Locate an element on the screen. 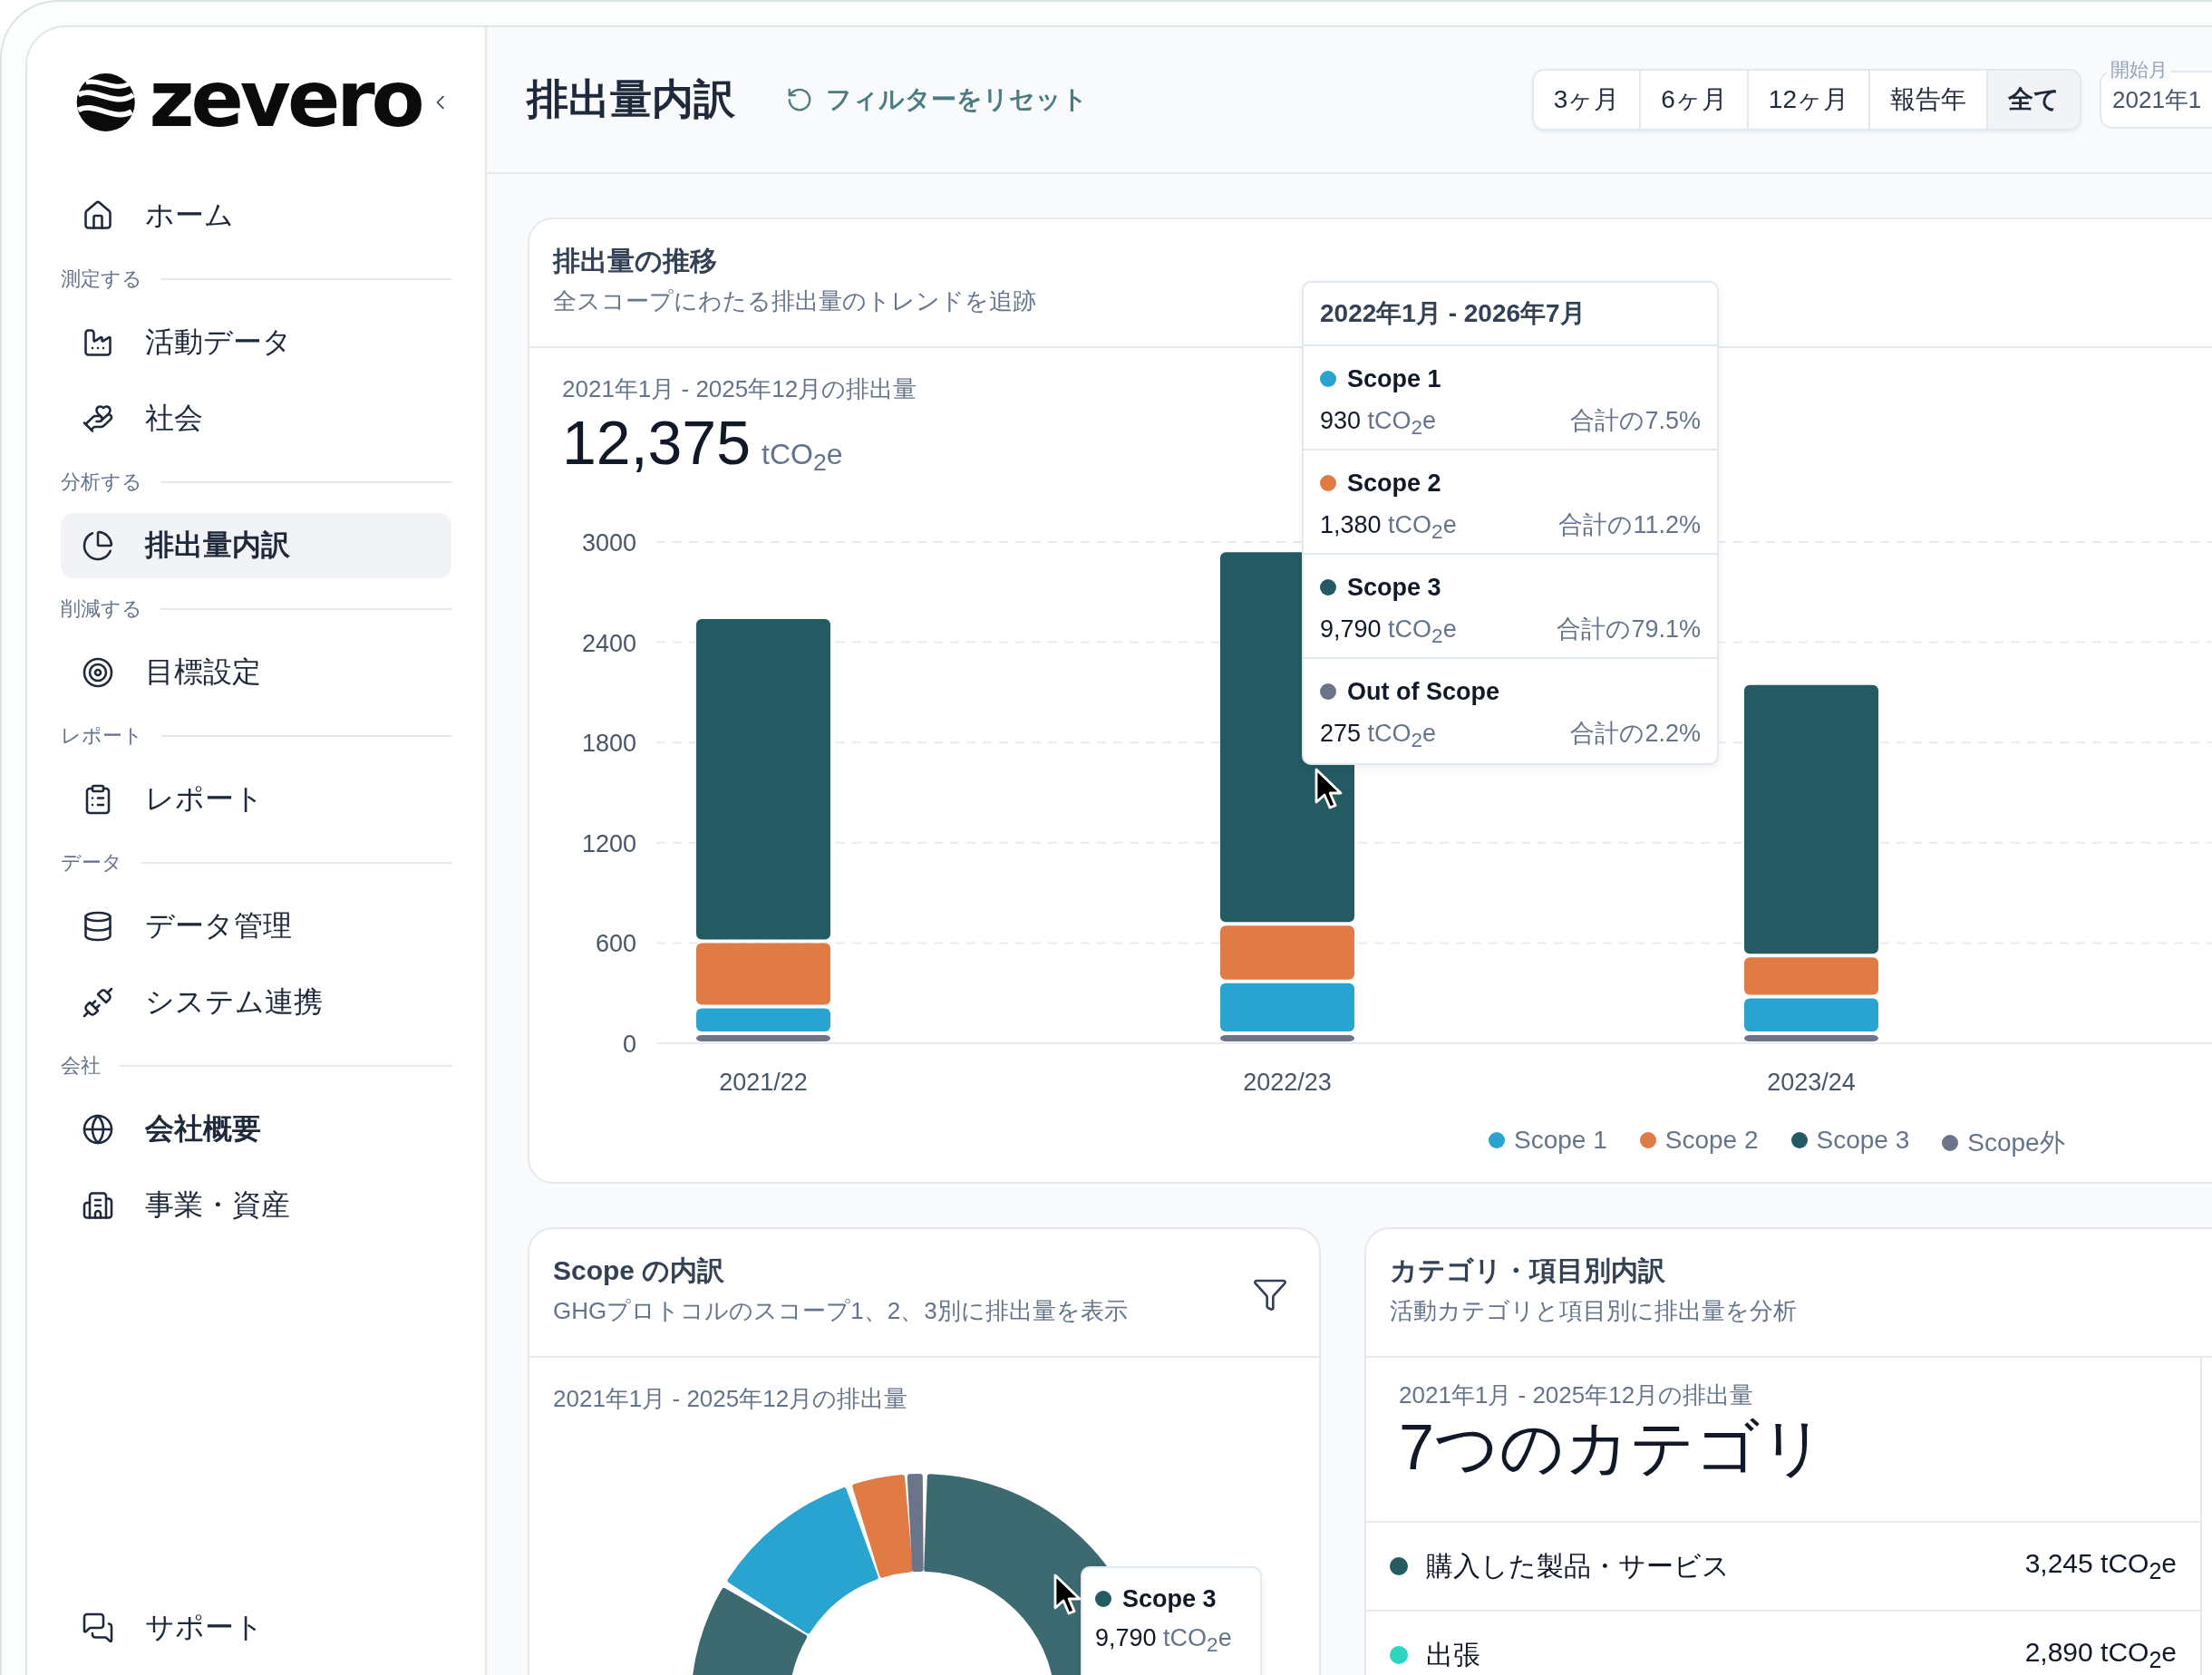  series-name: Out of Scope is located at coordinates (1423, 691).